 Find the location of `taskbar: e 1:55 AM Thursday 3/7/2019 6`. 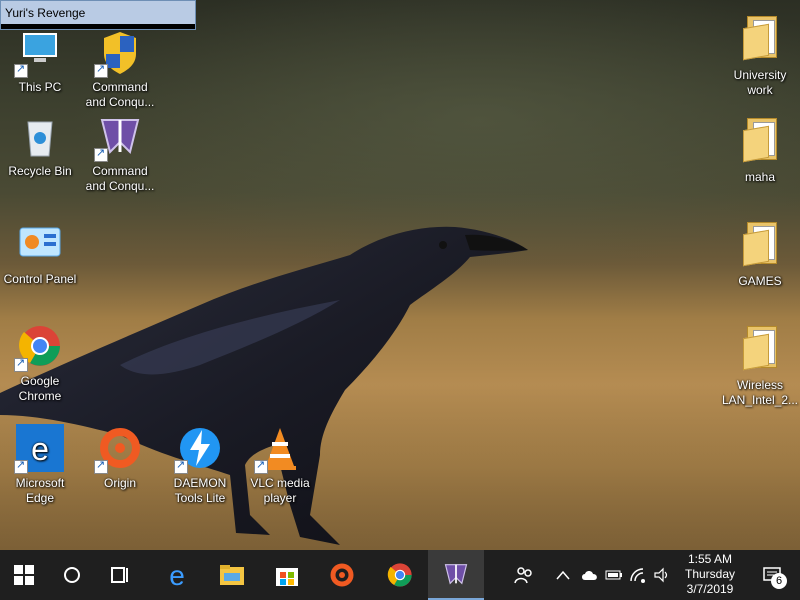

taskbar: e 1:55 AM Thursday 3/7/2019 6 is located at coordinates (400, 575).